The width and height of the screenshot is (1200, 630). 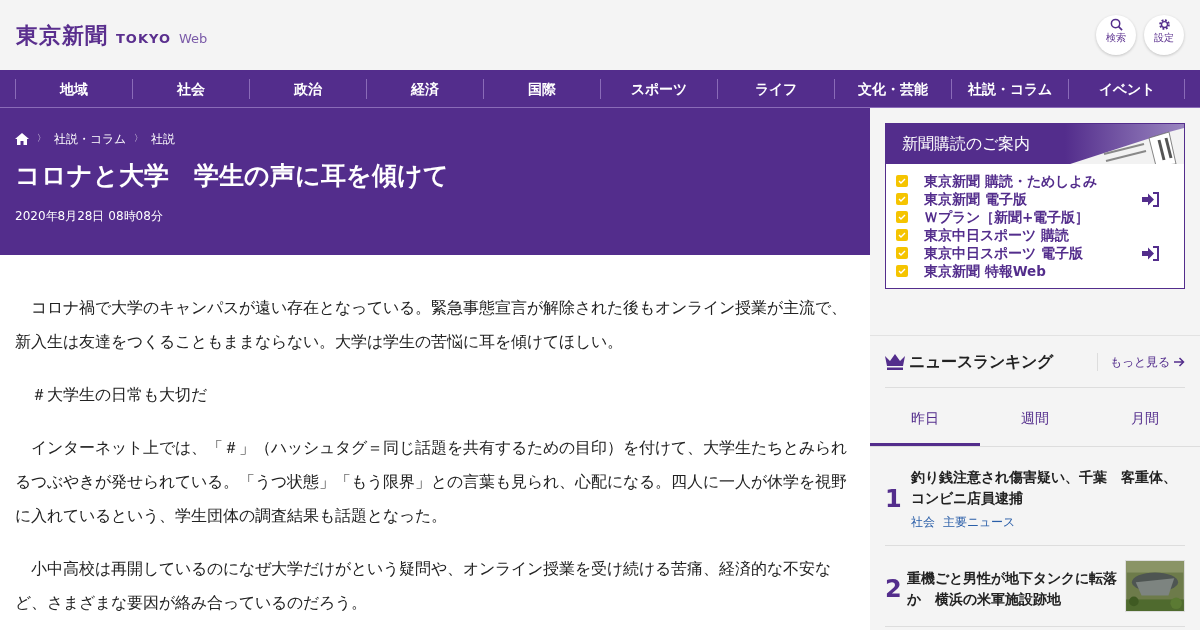 I want to click on nav-link: 経済, so click(x=424, y=88).